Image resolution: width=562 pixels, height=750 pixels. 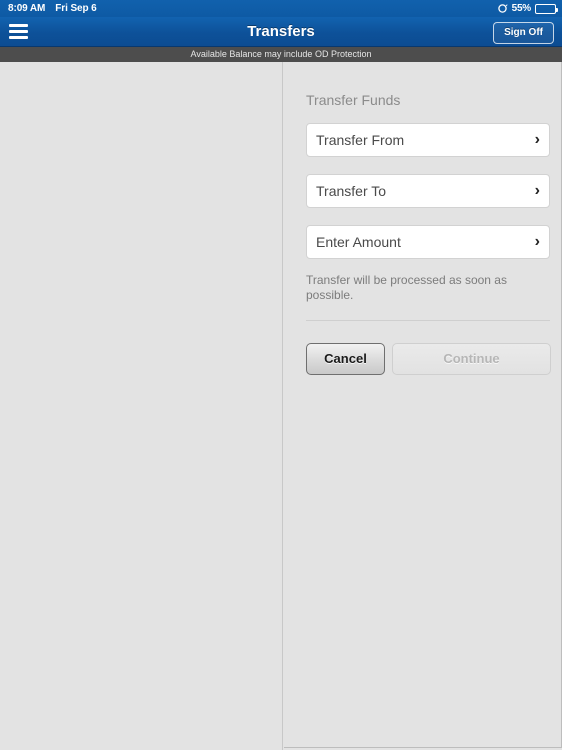 What do you see at coordinates (428, 140) in the screenshot?
I see `transfer-from-row: Transfer From ›` at bounding box center [428, 140].